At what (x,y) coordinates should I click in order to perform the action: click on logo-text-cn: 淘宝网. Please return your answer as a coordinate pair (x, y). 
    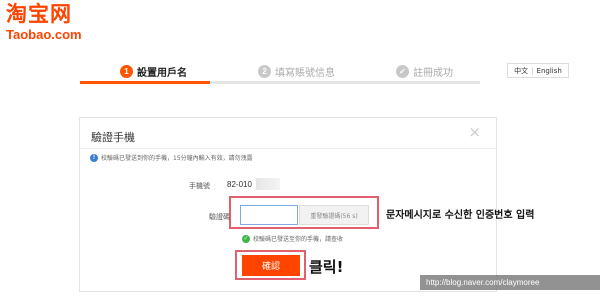
    Looking at the image, I should click on (39, 14).